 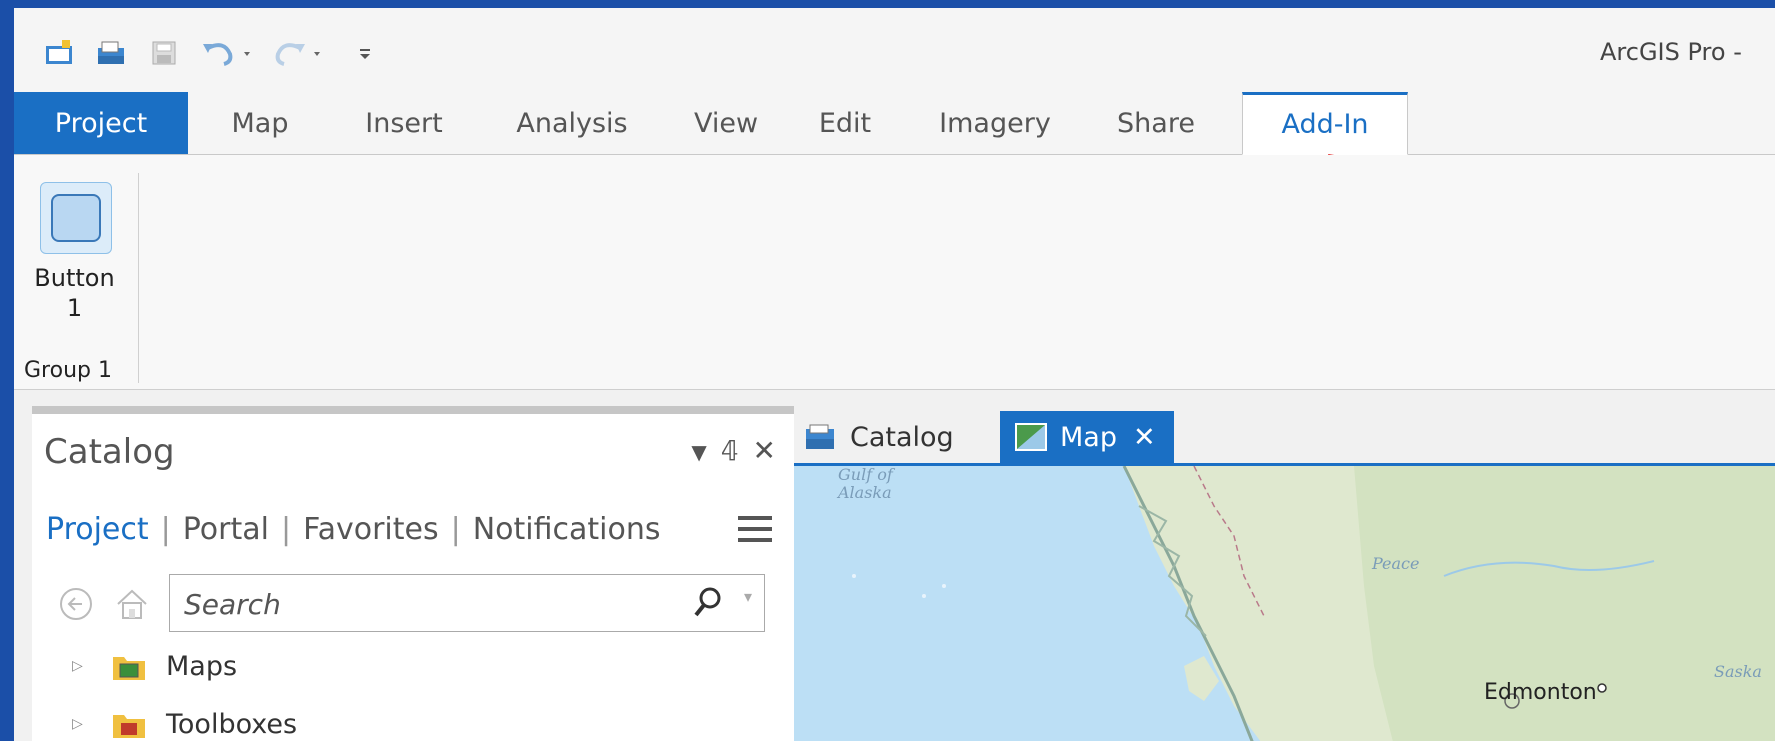 I want to click on view-tab-label: Map, so click(x=1088, y=437).